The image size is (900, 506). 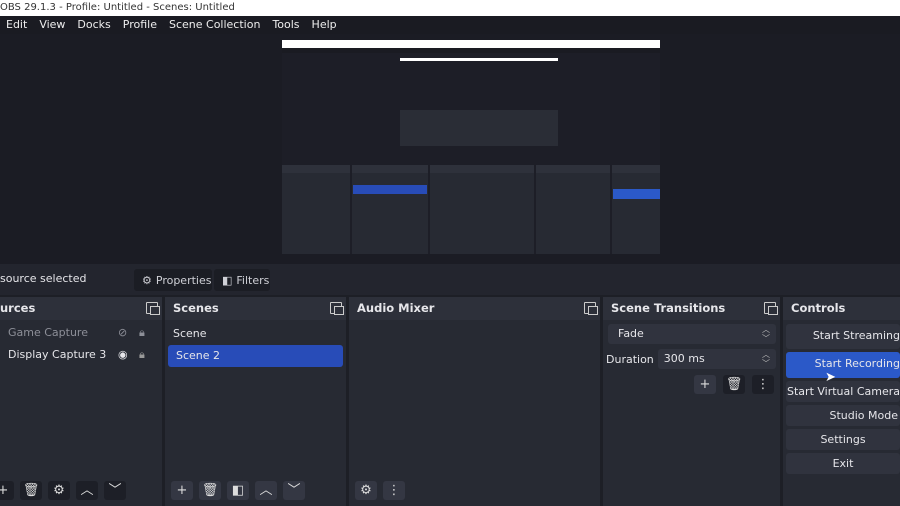 I want to click on menu-help: Help, so click(x=324, y=25).